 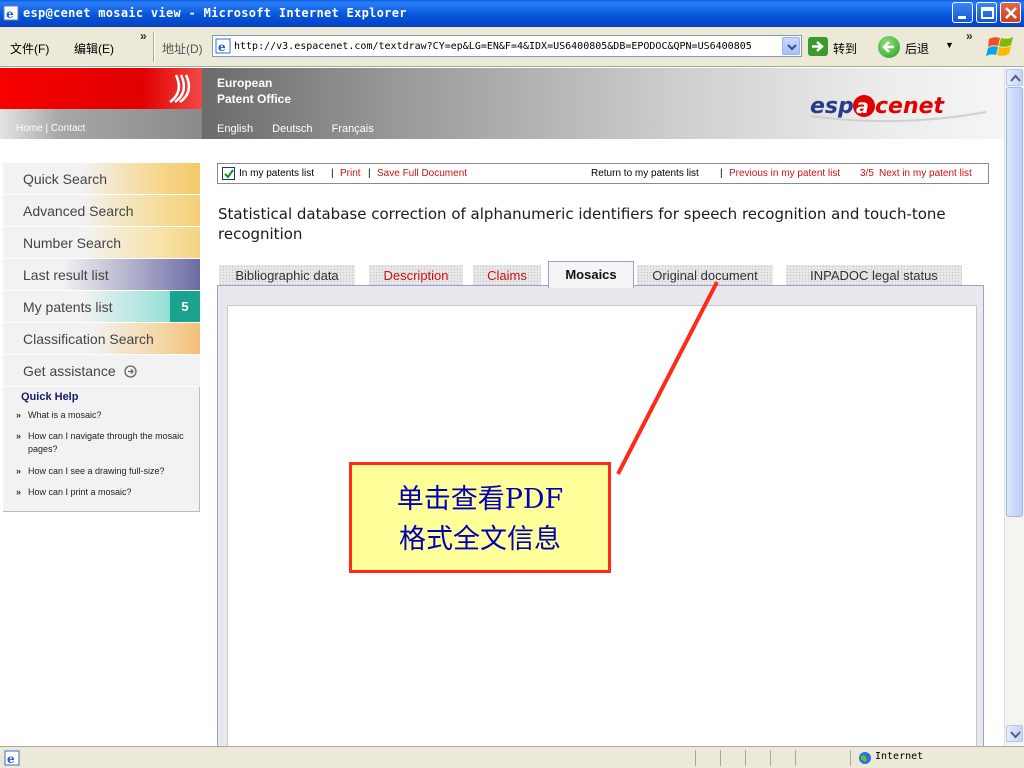 What do you see at coordinates (899, 756) in the screenshot?
I see `security-zone-label: Internet` at bounding box center [899, 756].